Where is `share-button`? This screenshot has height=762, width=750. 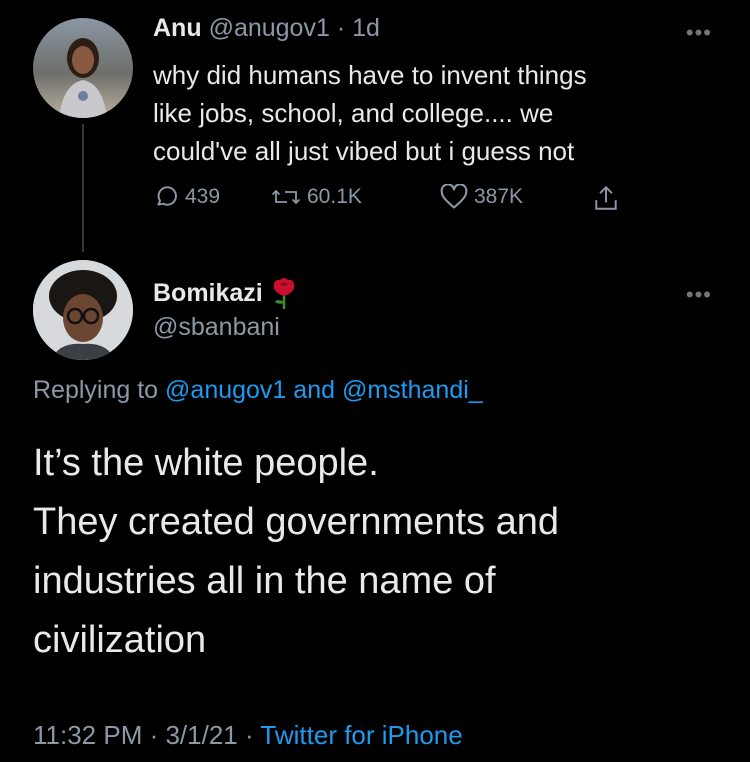
share-button is located at coordinates (609, 198).